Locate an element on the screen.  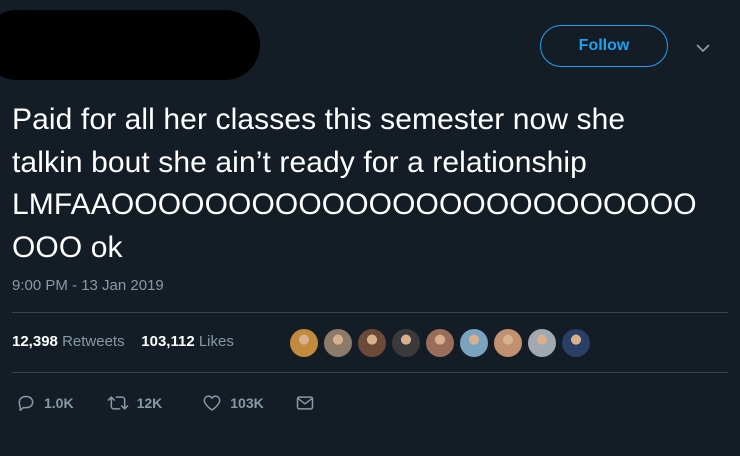
tweet-text-line: LMFAAOOOOOOOOOOOOOOOOOOOOOOOOO is located at coordinates (354, 204).